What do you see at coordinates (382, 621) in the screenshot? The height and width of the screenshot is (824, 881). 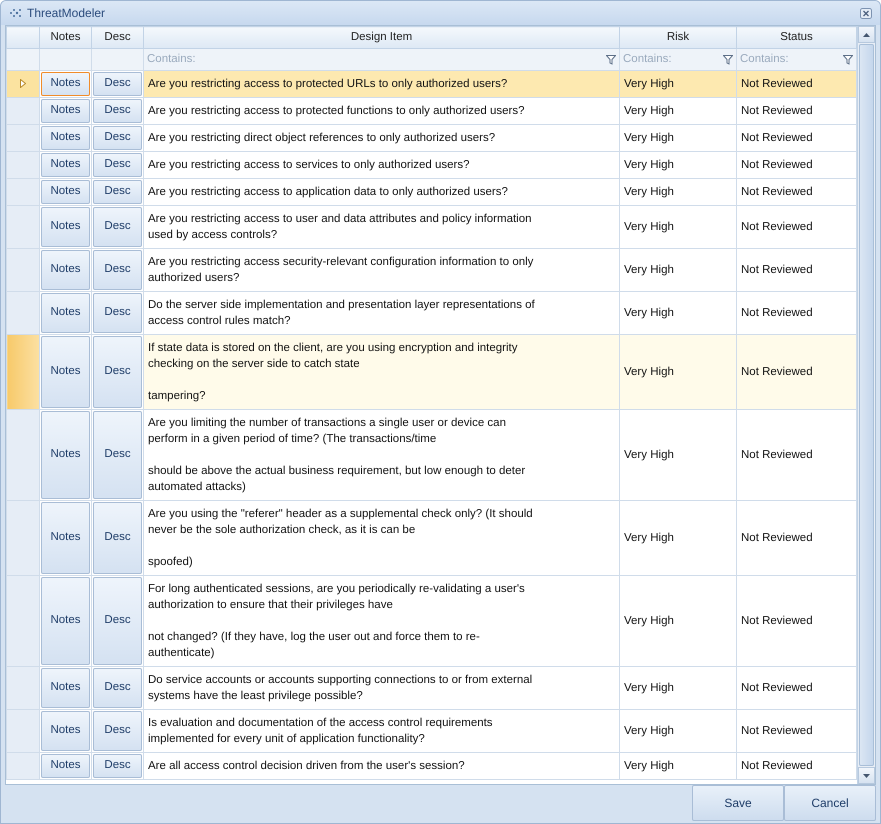 I see `design-item-cell: For long authenticated sessions, are you periodically re-validating a user's authorization to ensure that their privileges have not changed? (If they have, log the user out and force them to re- authenticate)` at bounding box center [382, 621].